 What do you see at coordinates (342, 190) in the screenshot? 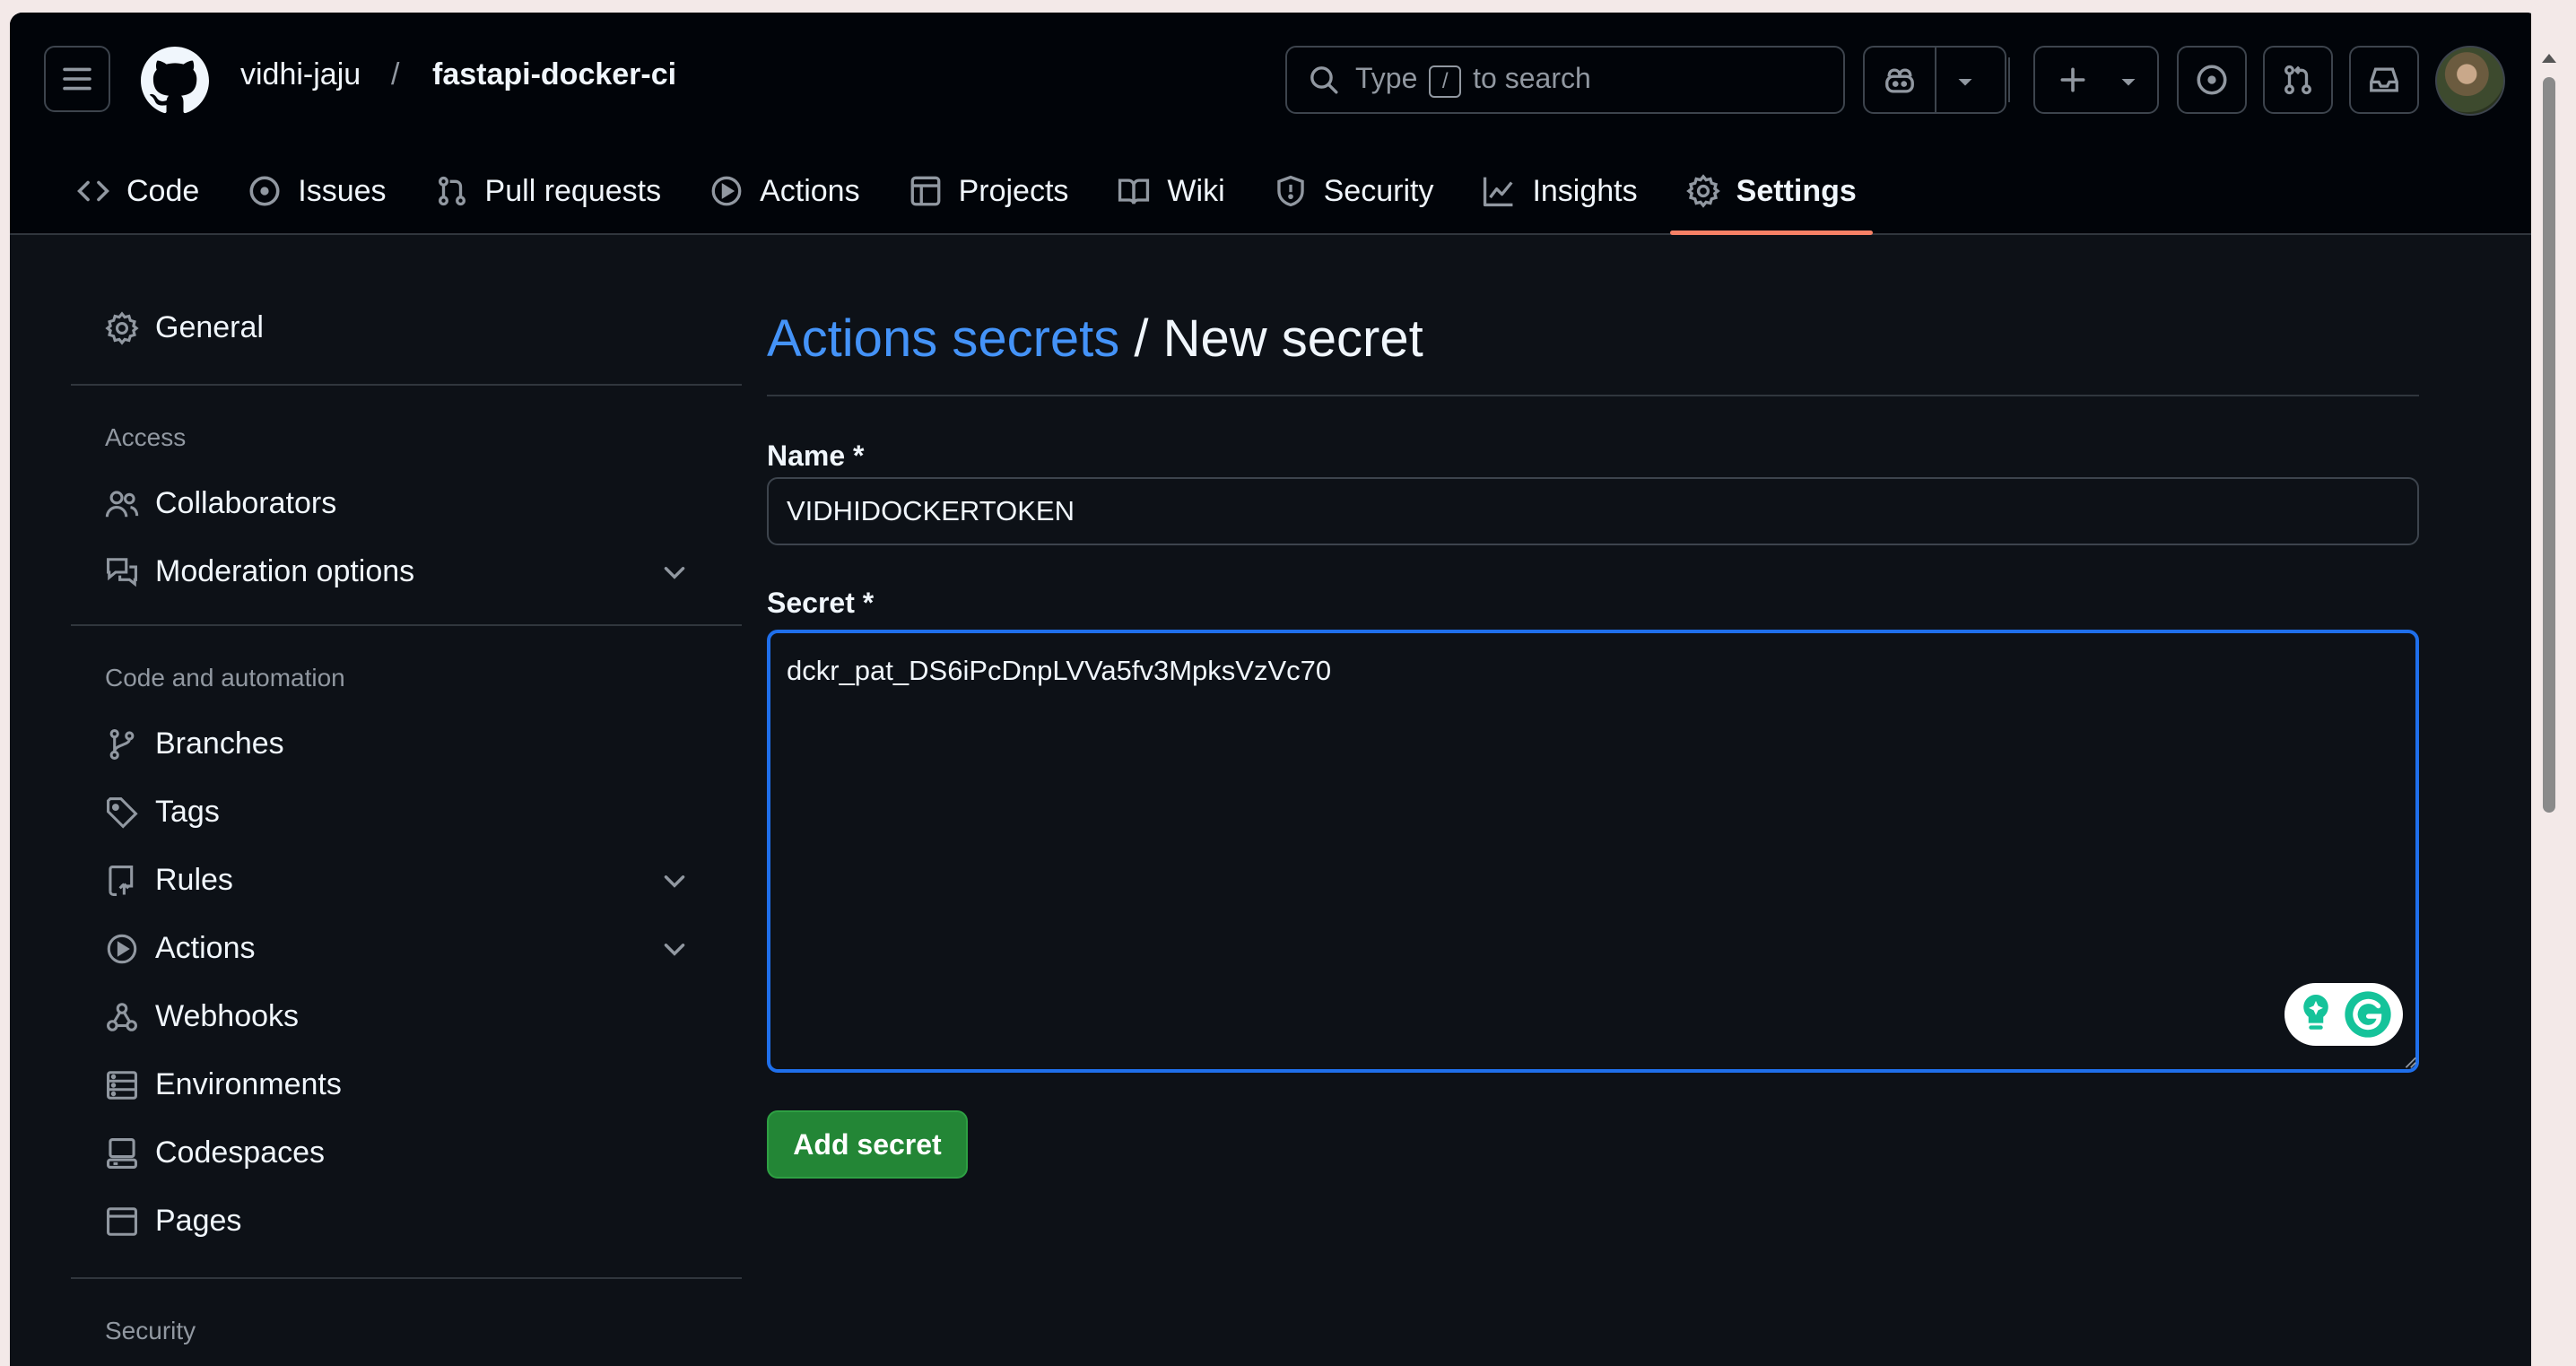
I see `tab-label: Issues` at bounding box center [342, 190].